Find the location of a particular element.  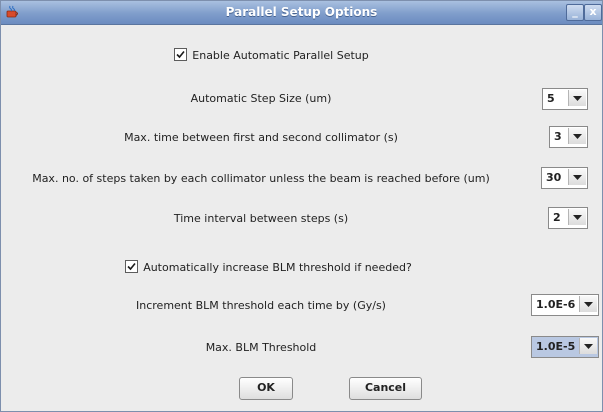

title-bar: Parallel Setup Options _ x is located at coordinates (301, 13).